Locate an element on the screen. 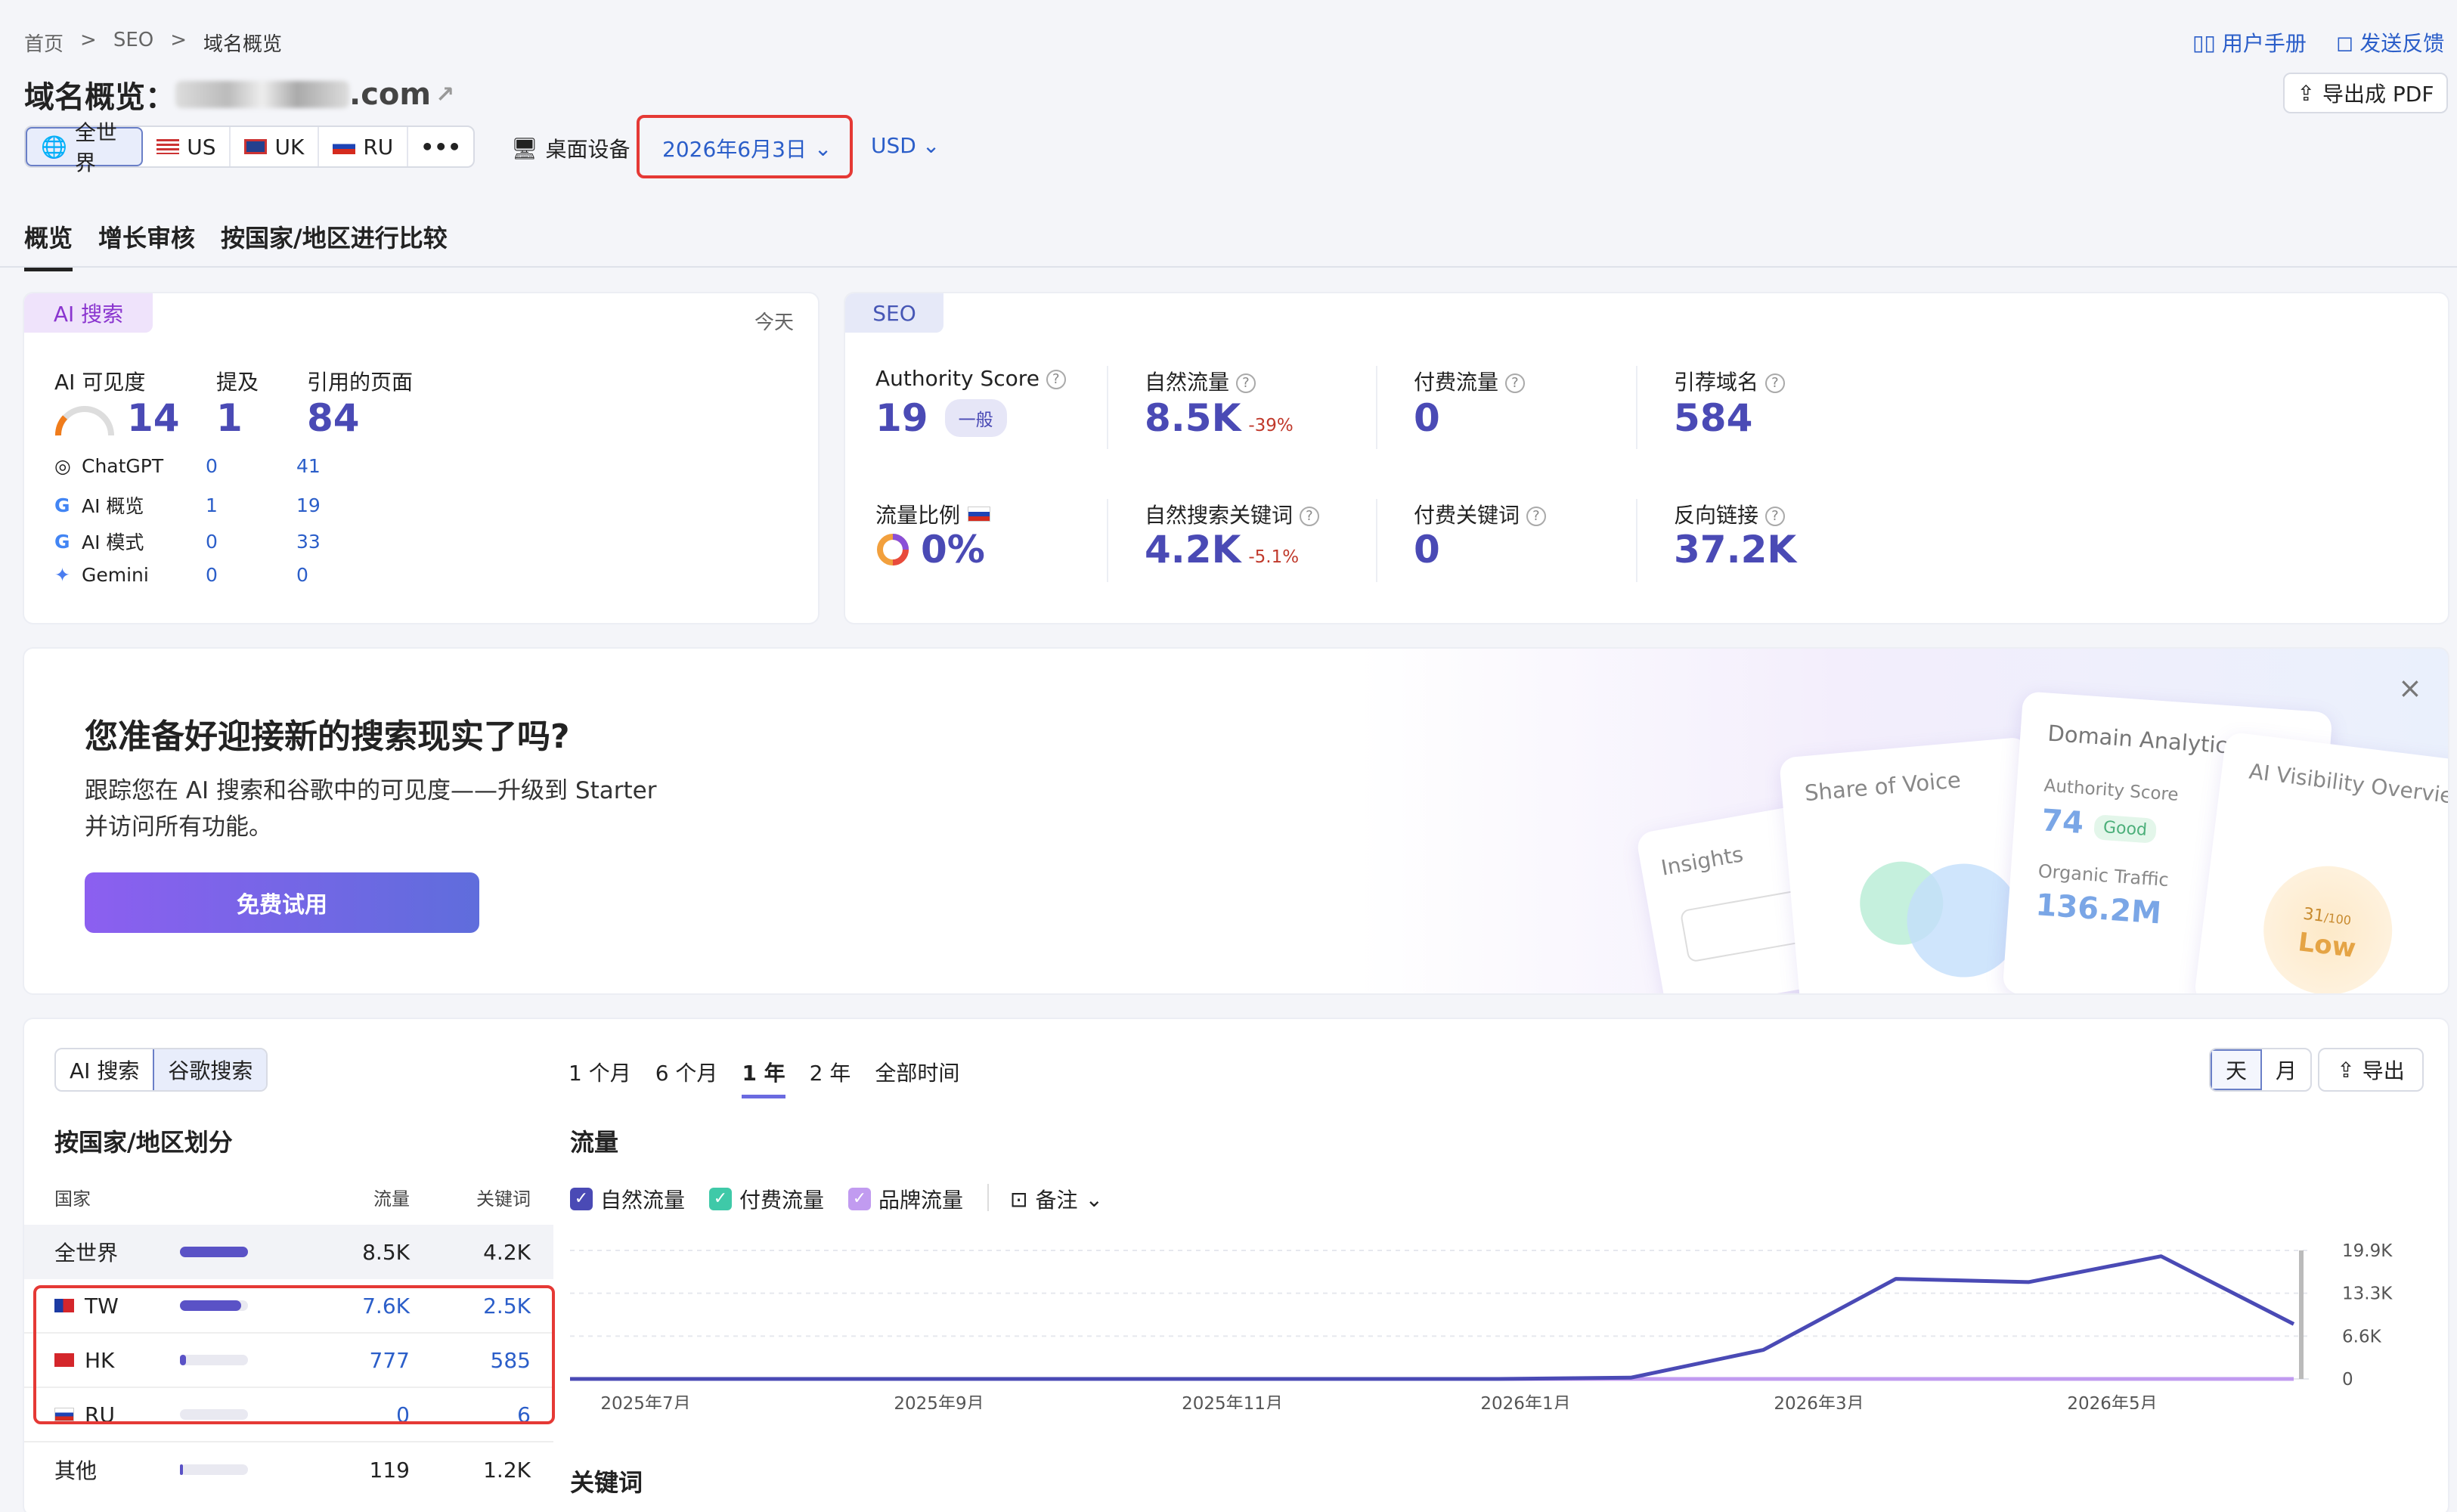 Image resolution: width=2457 pixels, height=1512 pixels. external-link-icon: ↗ is located at coordinates (444, 95).